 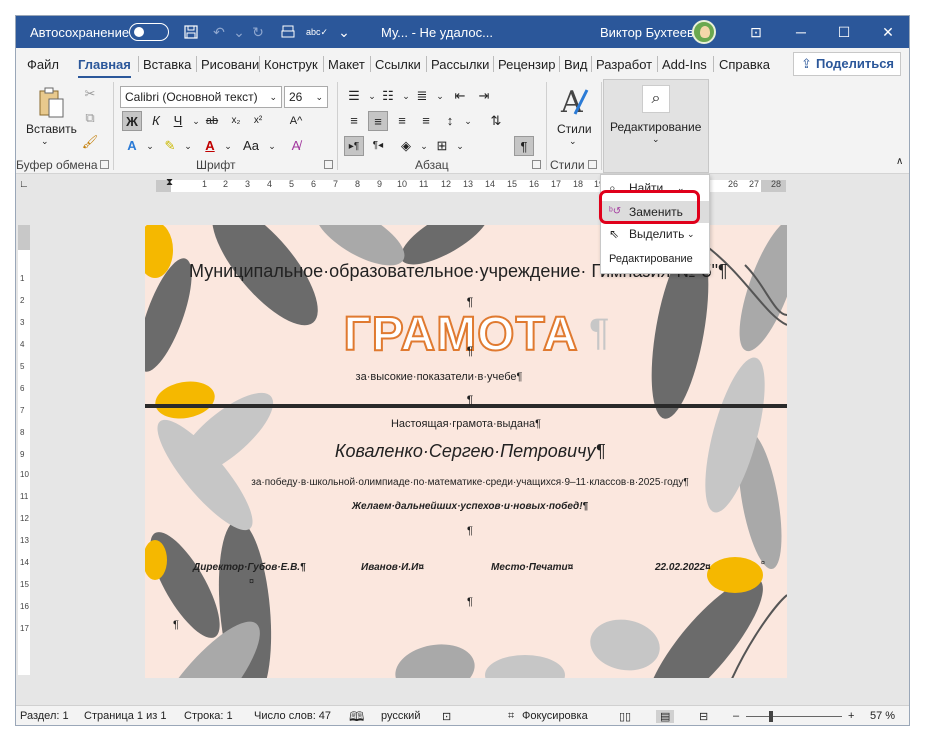 What do you see at coordinates (573, 141) in the screenshot?
I see `styles-dropdown-icon: ⌄` at bounding box center [573, 141].